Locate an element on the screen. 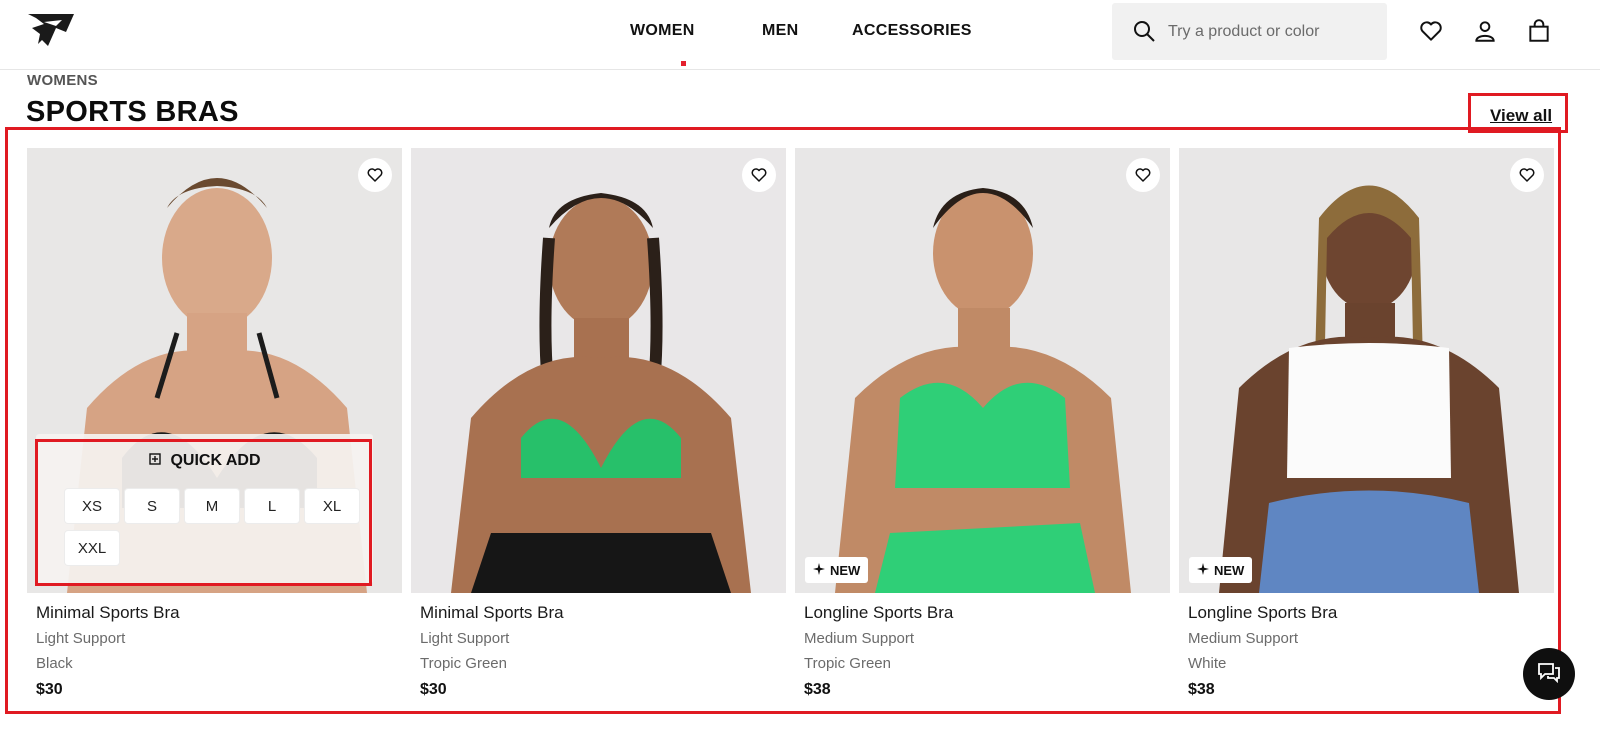 This screenshot has width=1600, height=738. chat-icon is located at coordinates (1549, 674).